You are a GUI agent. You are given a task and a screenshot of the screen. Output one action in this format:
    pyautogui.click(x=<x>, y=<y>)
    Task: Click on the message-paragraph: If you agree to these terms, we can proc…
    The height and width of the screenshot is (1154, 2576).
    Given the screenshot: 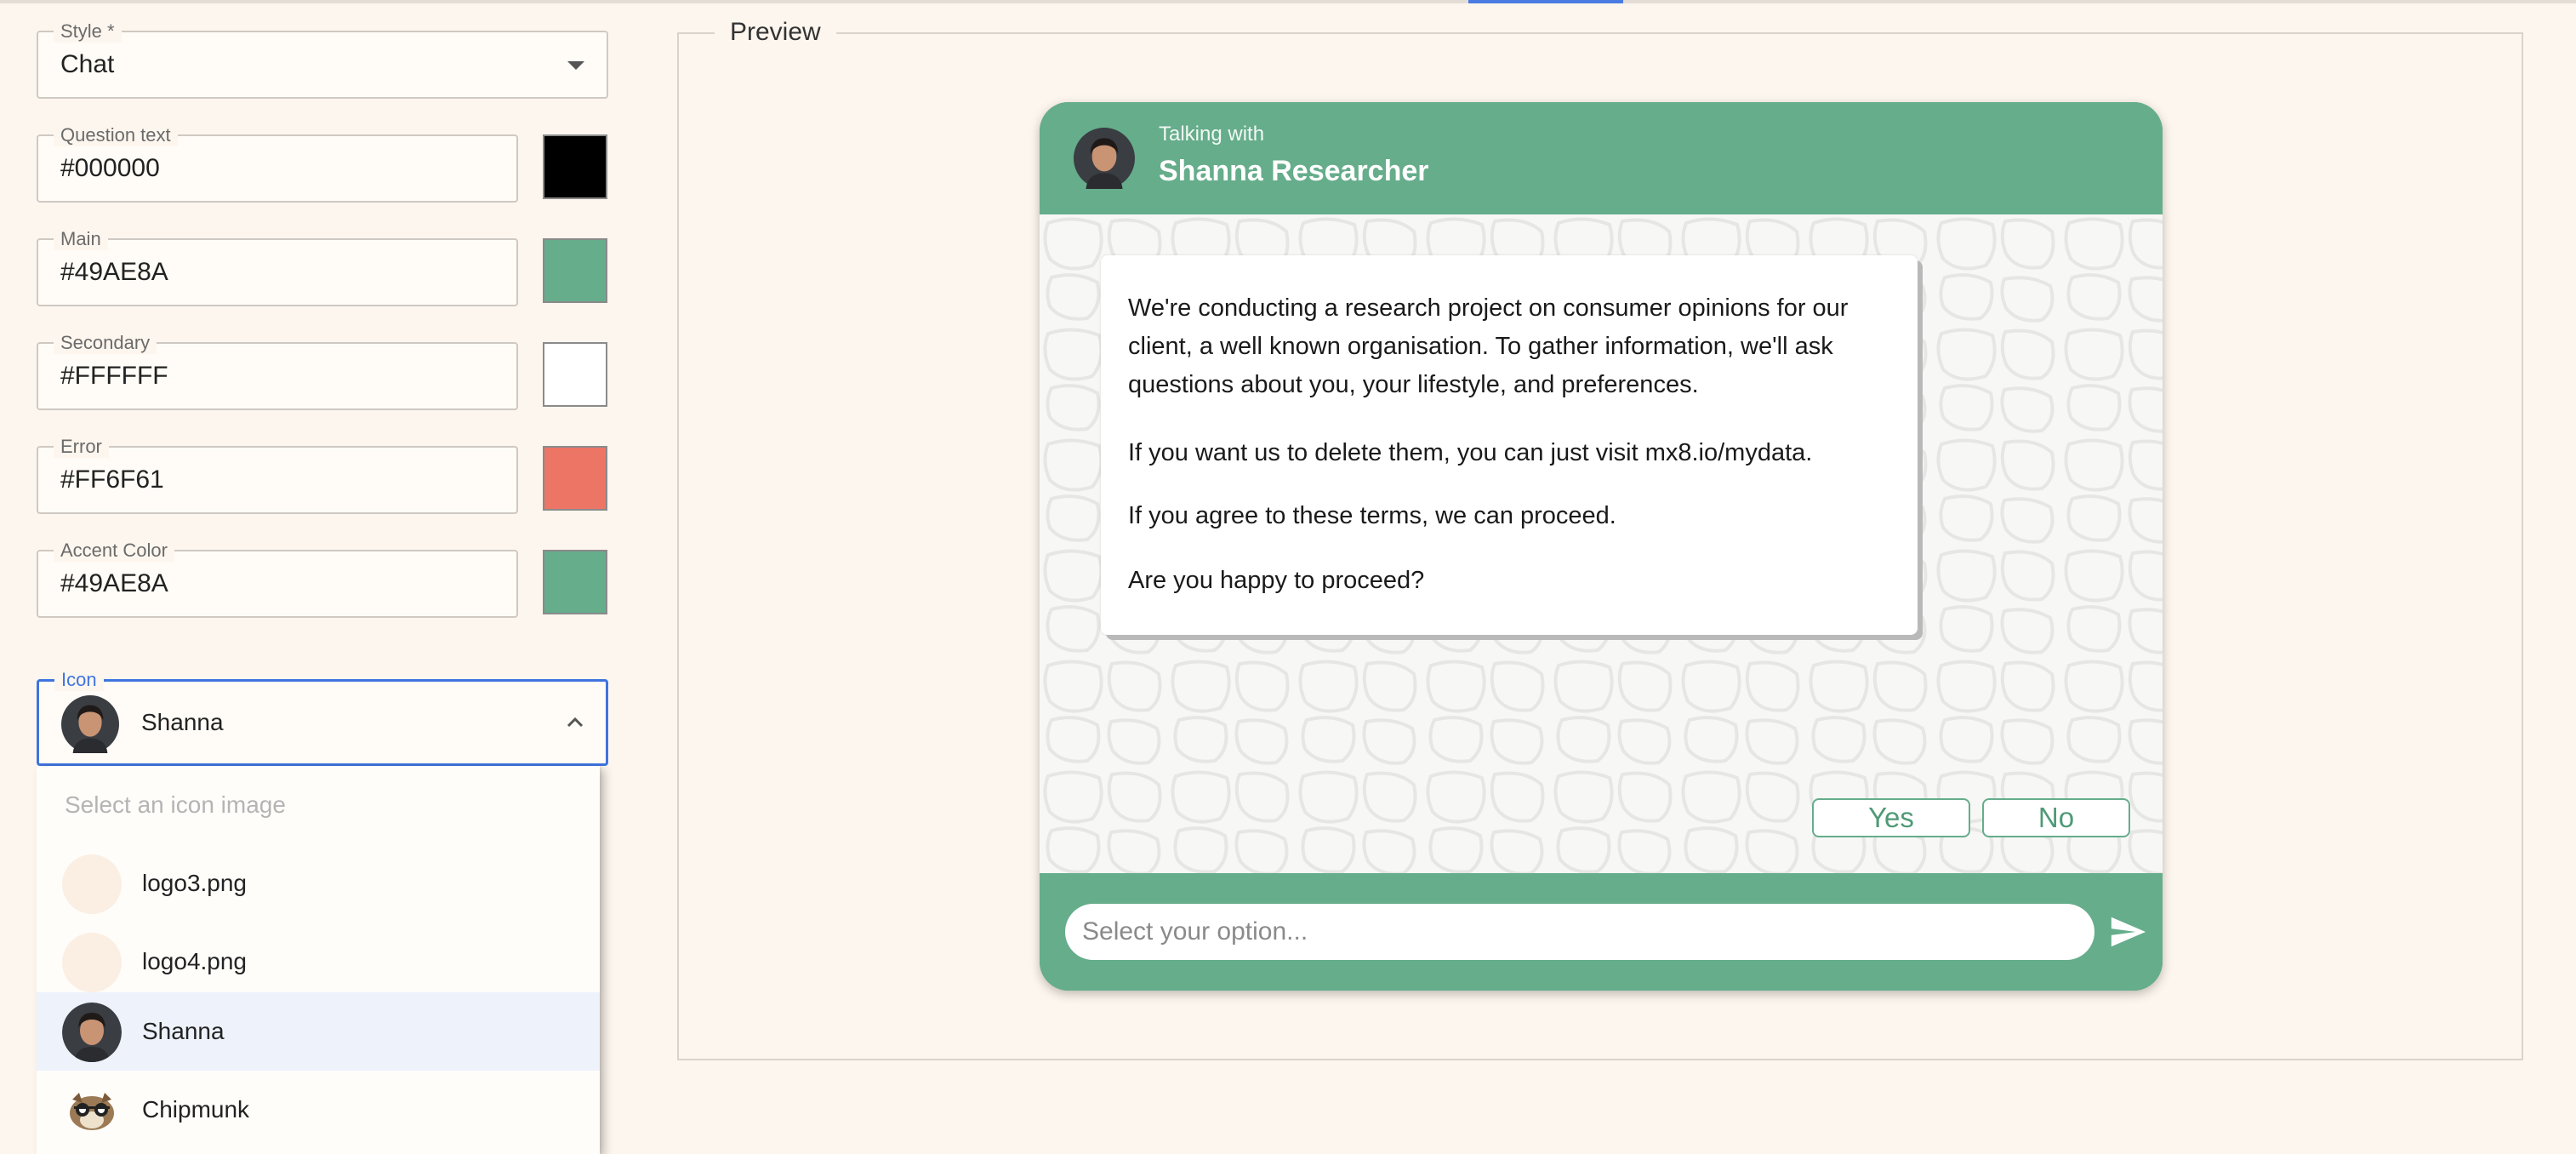 What is the action you would take?
    pyautogui.click(x=1372, y=515)
    